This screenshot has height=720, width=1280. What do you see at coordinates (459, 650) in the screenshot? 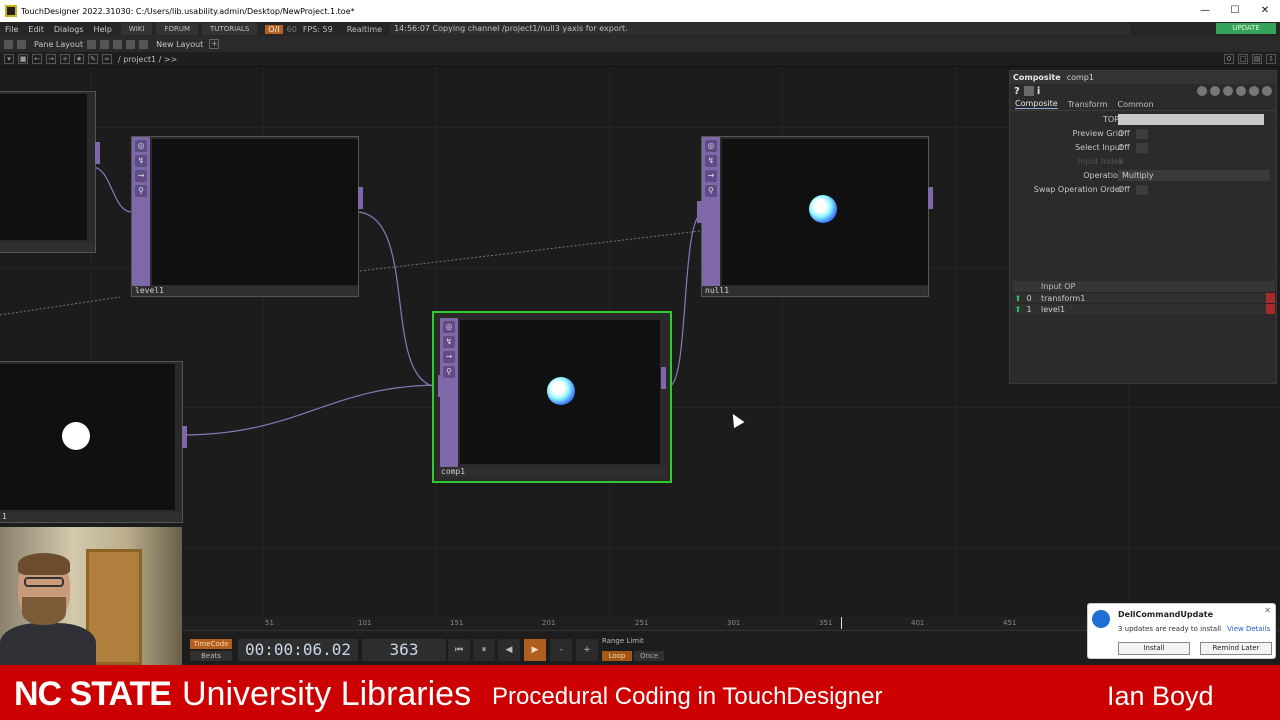
I see `rewind-button: ⏮` at bounding box center [459, 650].